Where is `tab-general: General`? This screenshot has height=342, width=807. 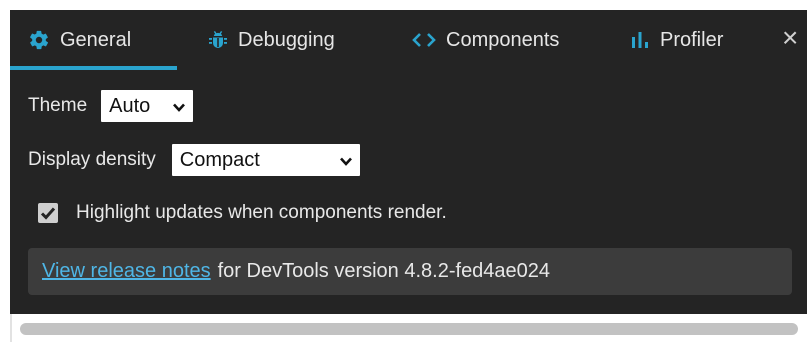 tab-general: General is located at coordinates (79, 40).